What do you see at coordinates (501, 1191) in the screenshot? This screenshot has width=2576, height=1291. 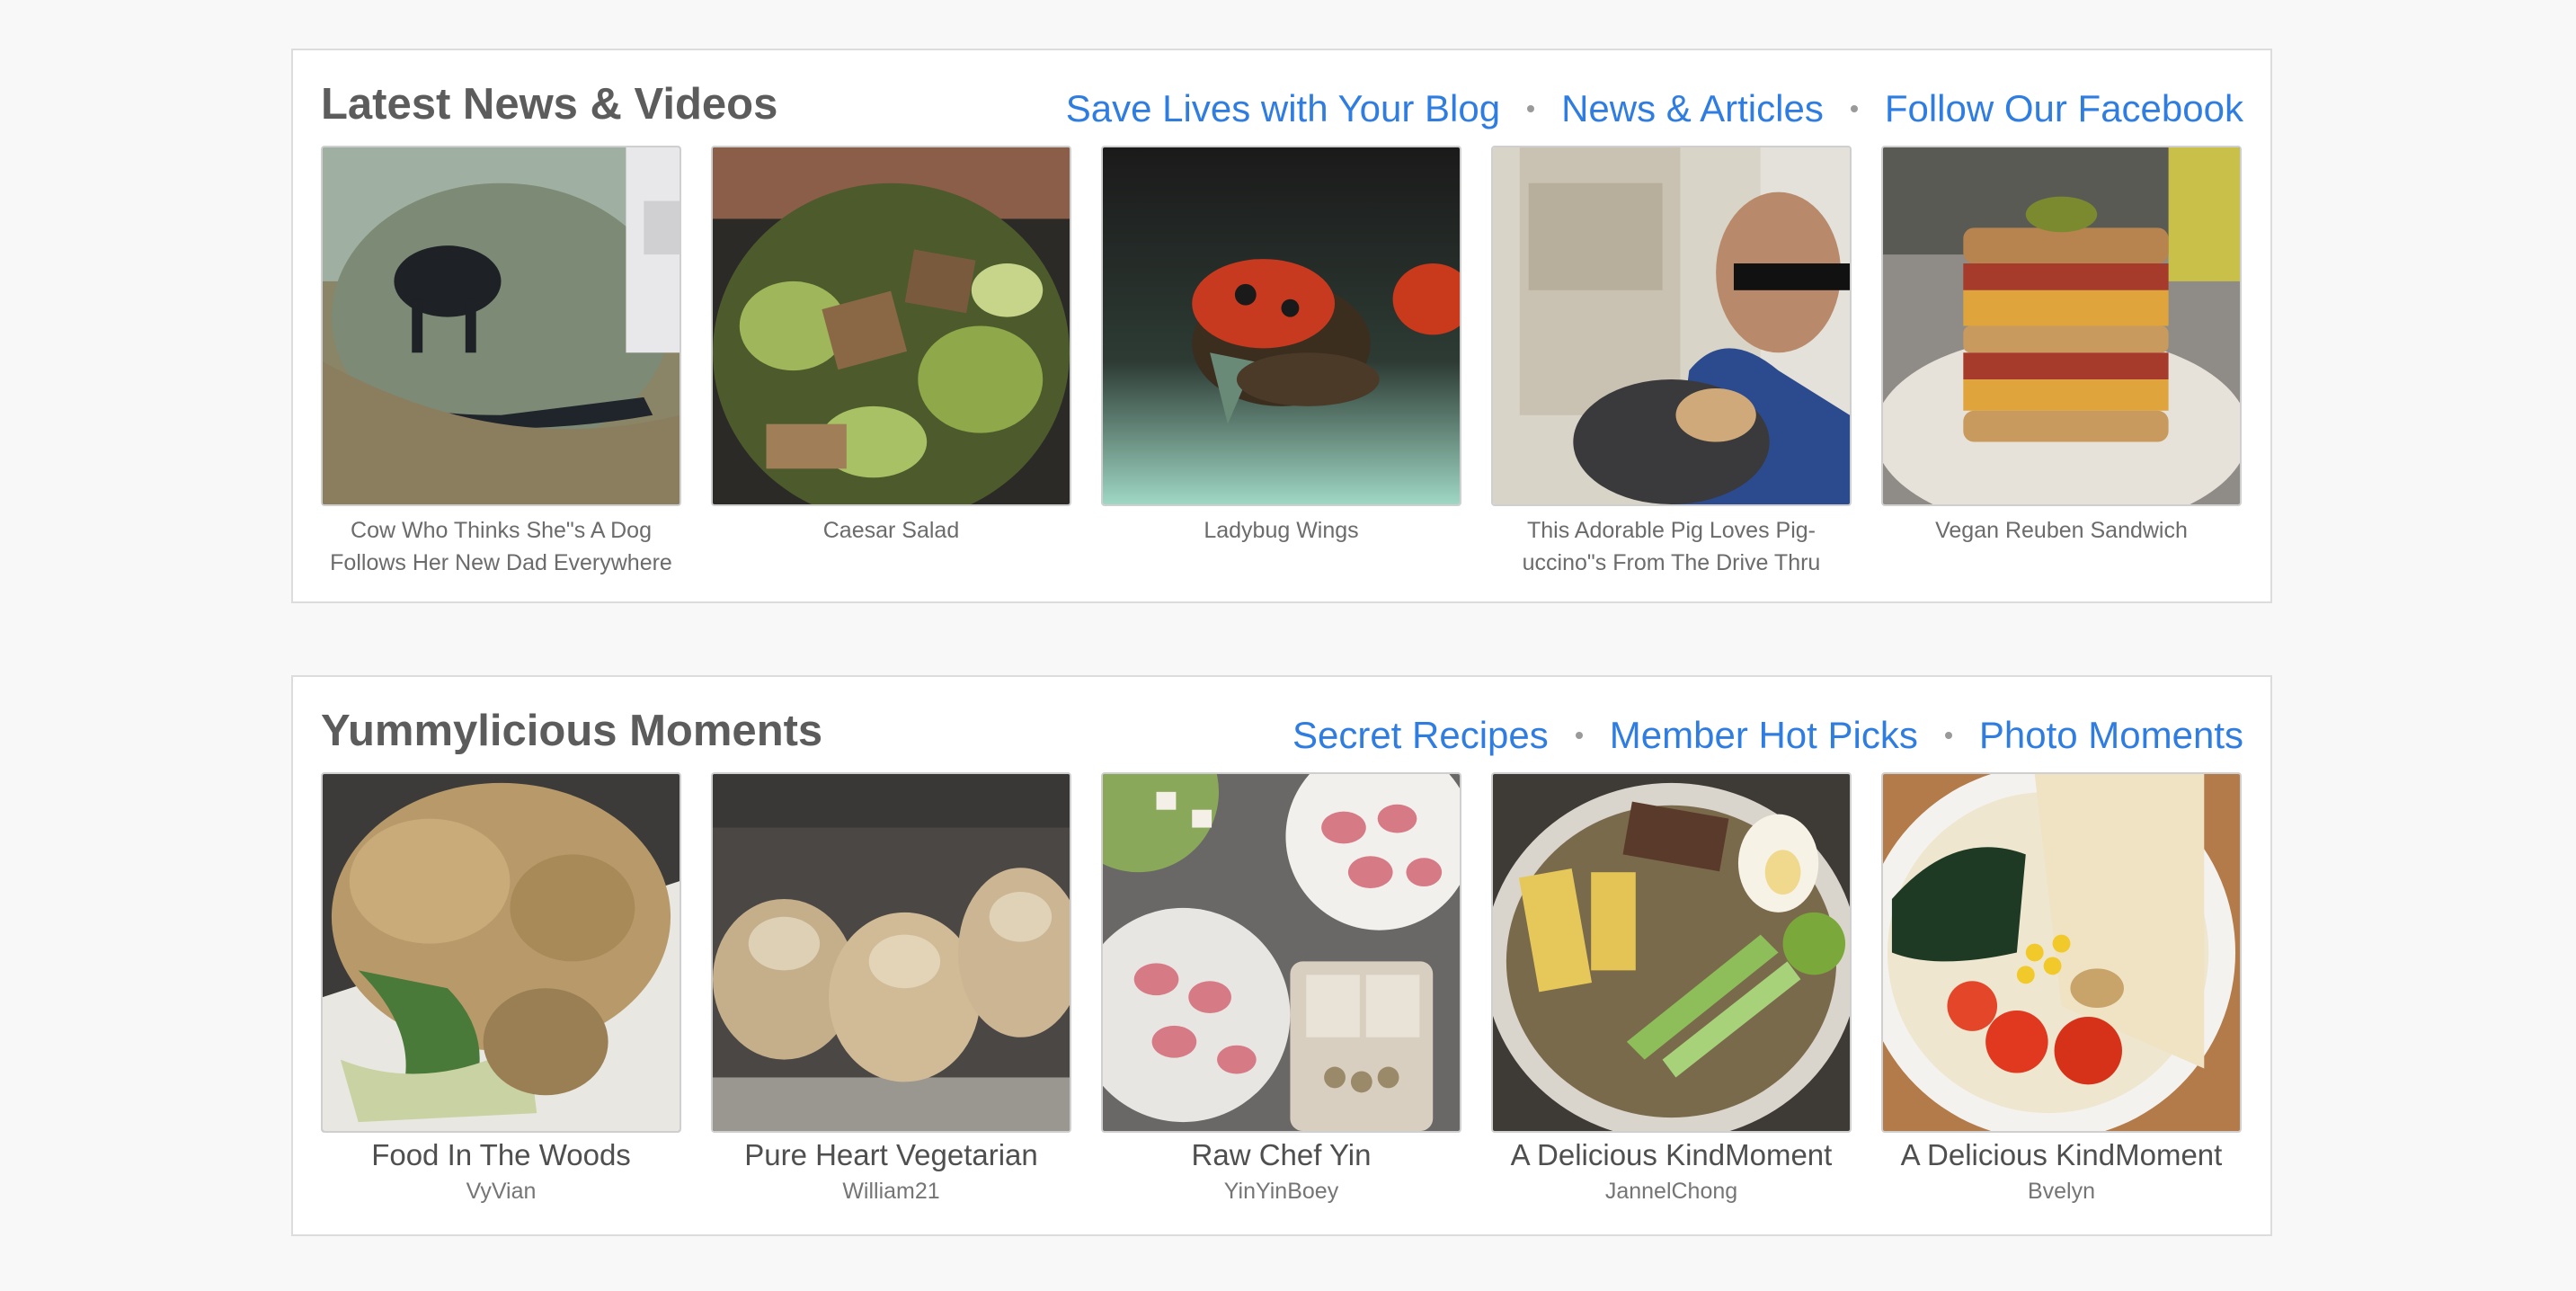 I see `yummy-card-user: VyVian` at bounding box center [501, 1191].